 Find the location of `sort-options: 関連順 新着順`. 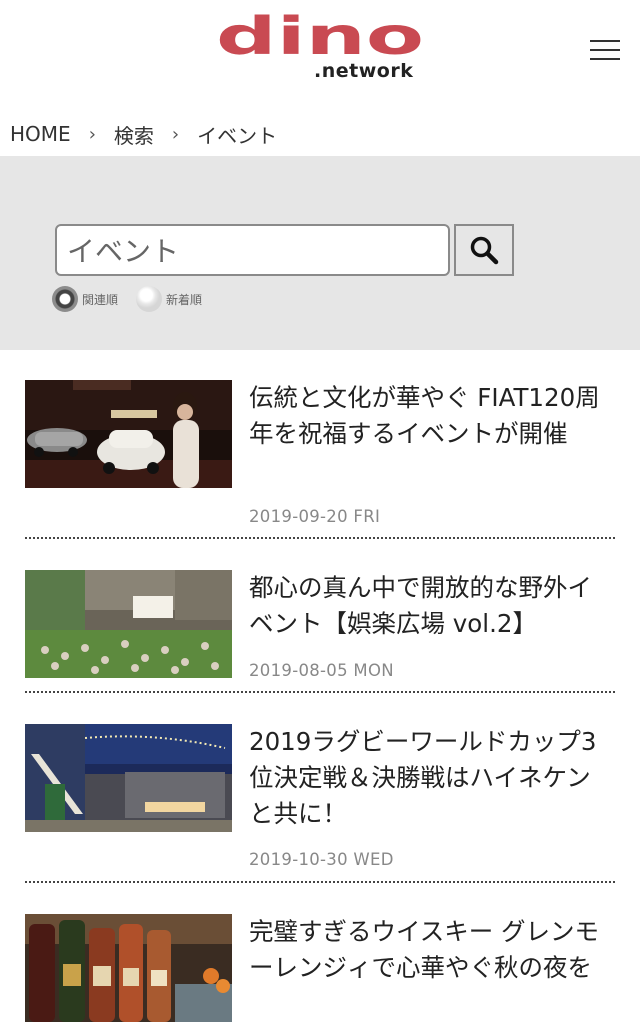

sort-options: 関連順 新着順 is located at coordinates (136, 299).